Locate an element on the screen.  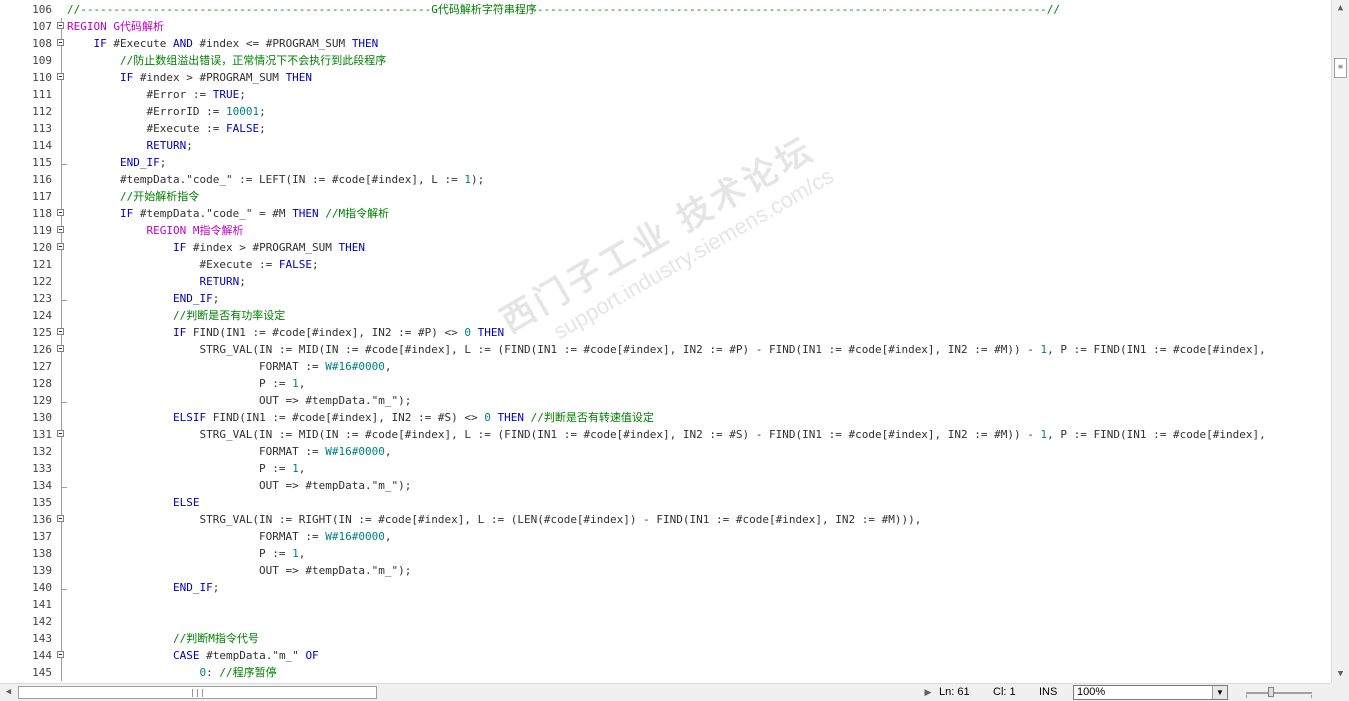
code-line: 112 #ErrorID := 10001; is located at coordinates (665, 111).